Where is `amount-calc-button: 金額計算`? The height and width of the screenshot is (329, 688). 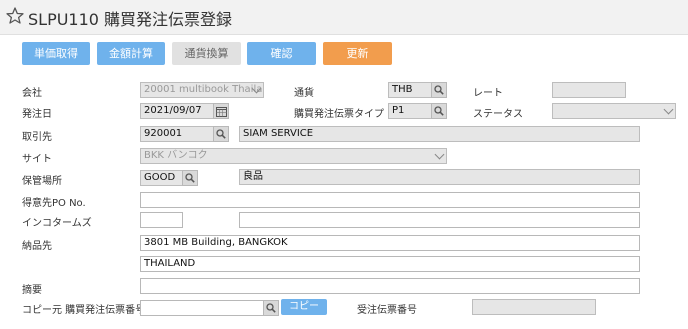 amount-calc-button: 金額計算 is located at coordinates (131, 53).